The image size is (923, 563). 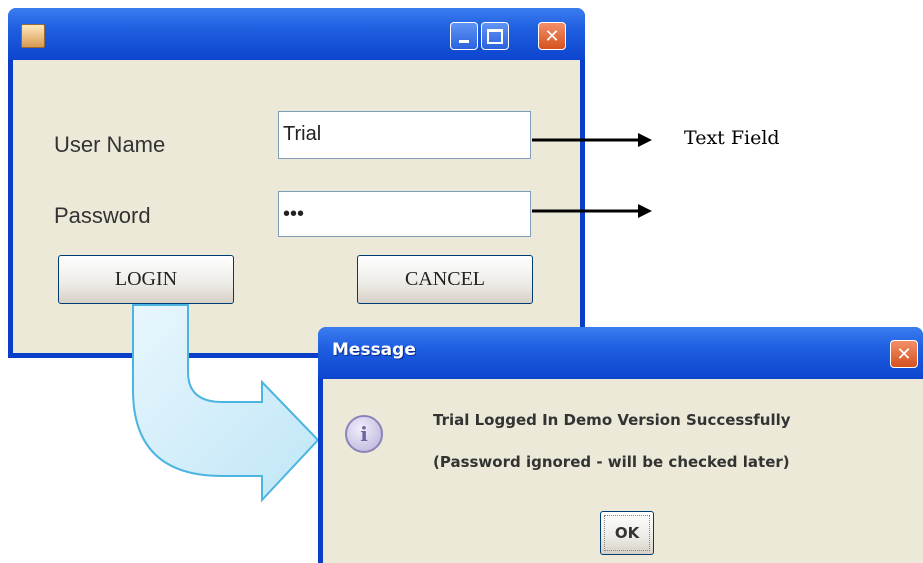 What do you see at coordinates (226, 403) in the screenshot?
I see `login-flow-arrow` at bounding box center [226, 403].